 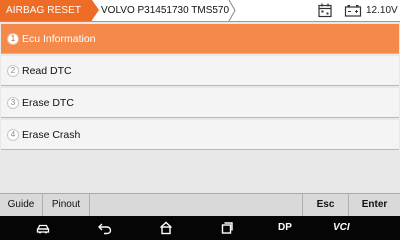 I want to click on menu-item-label: Read DTC, so click(x=47, y=71).